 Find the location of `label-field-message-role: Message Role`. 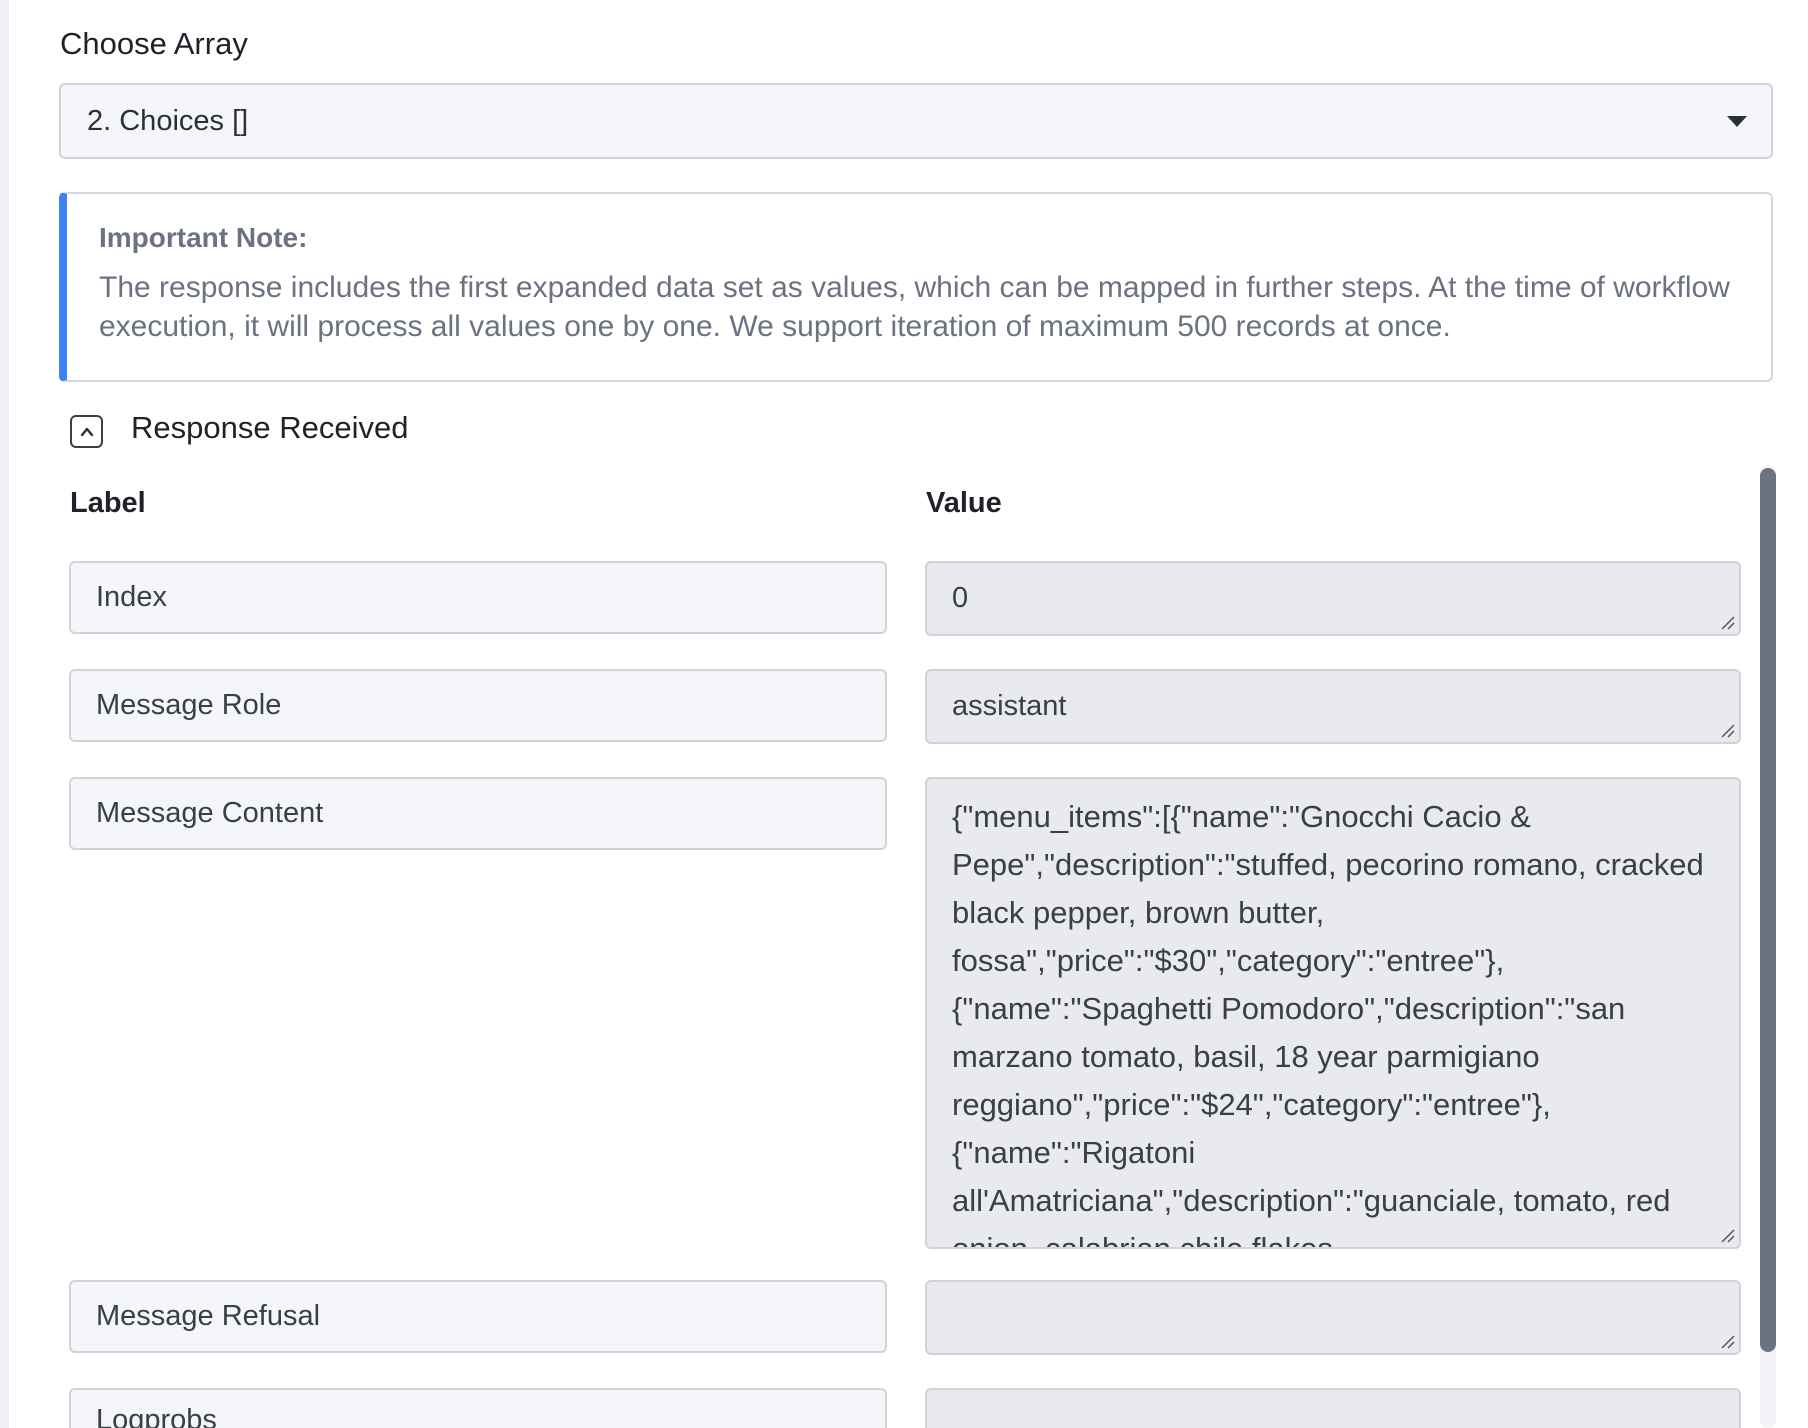

label-field-message-role: Message Role is located at coordinates (478, 705).